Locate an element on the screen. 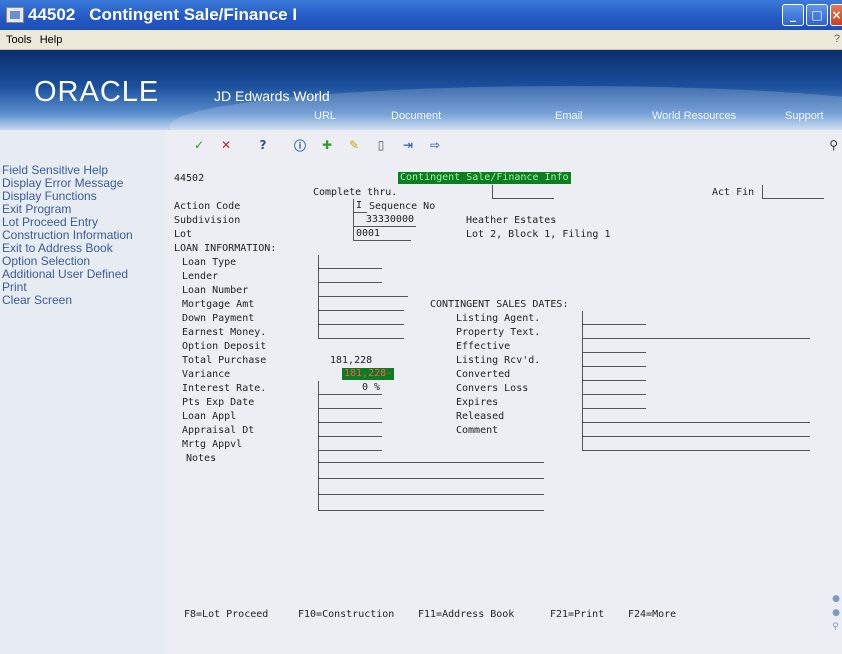 This screenshot has height=654, width=842. pts-exp-date-field is located at coordinates (350, 402).